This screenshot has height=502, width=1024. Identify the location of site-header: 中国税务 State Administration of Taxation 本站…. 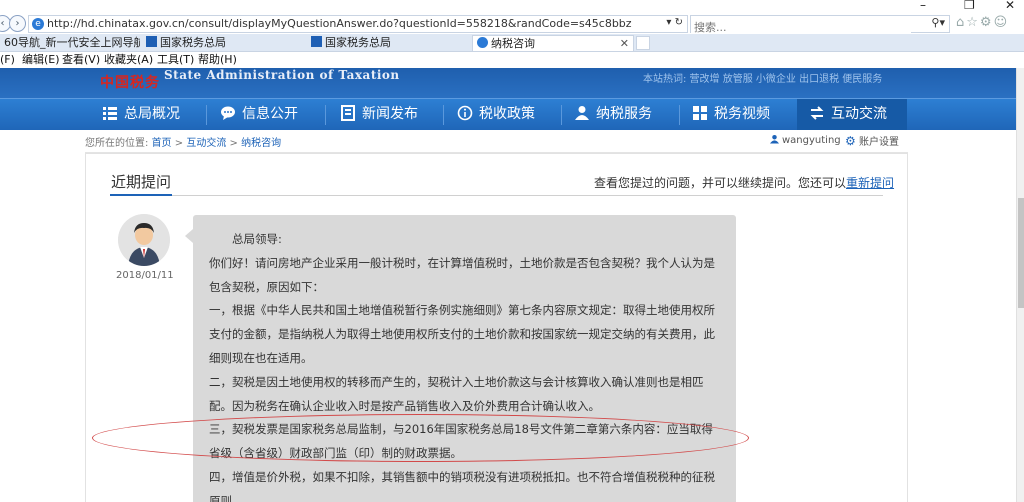
(508, 83).